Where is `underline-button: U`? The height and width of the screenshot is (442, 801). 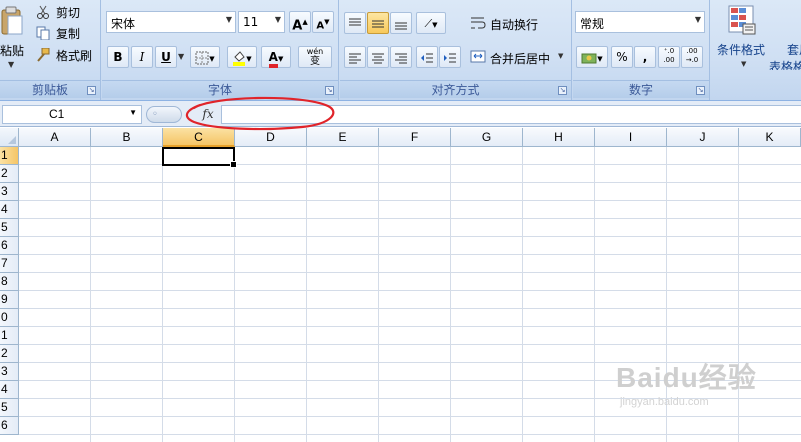
underline-button: U is located at coordinates (166, 57).